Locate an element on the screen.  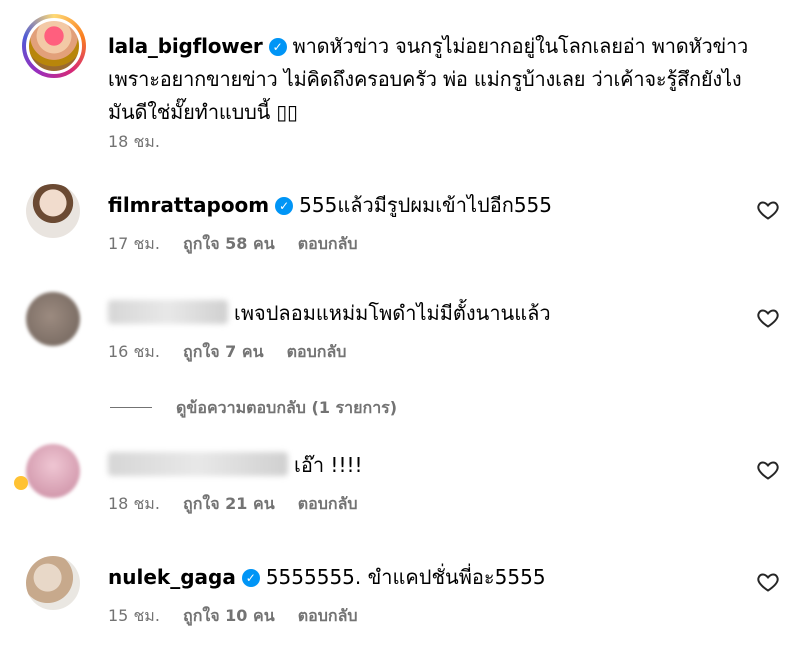
comment-text: 5555555. ขำแคปชั่นพี่อะ5555 is located at coordinates (405, 577).